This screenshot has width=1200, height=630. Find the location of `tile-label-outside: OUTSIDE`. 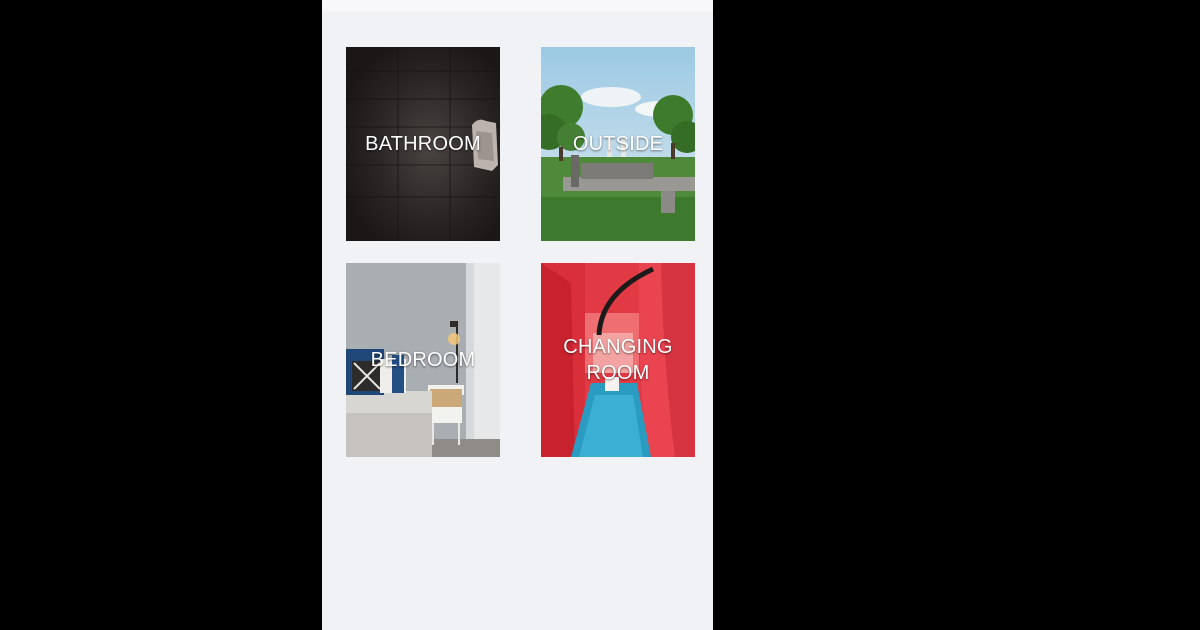

tile-label-outside: OUTSIDE is located at coordinates (618, 144).